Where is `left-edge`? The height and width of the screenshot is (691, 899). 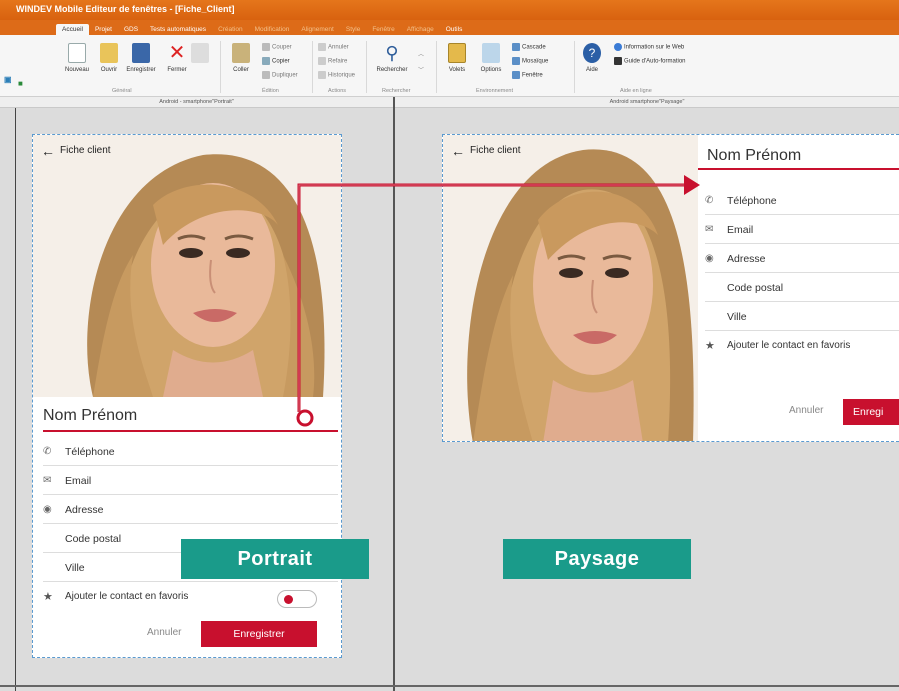 left-edge is located at coordinates (15, 399).